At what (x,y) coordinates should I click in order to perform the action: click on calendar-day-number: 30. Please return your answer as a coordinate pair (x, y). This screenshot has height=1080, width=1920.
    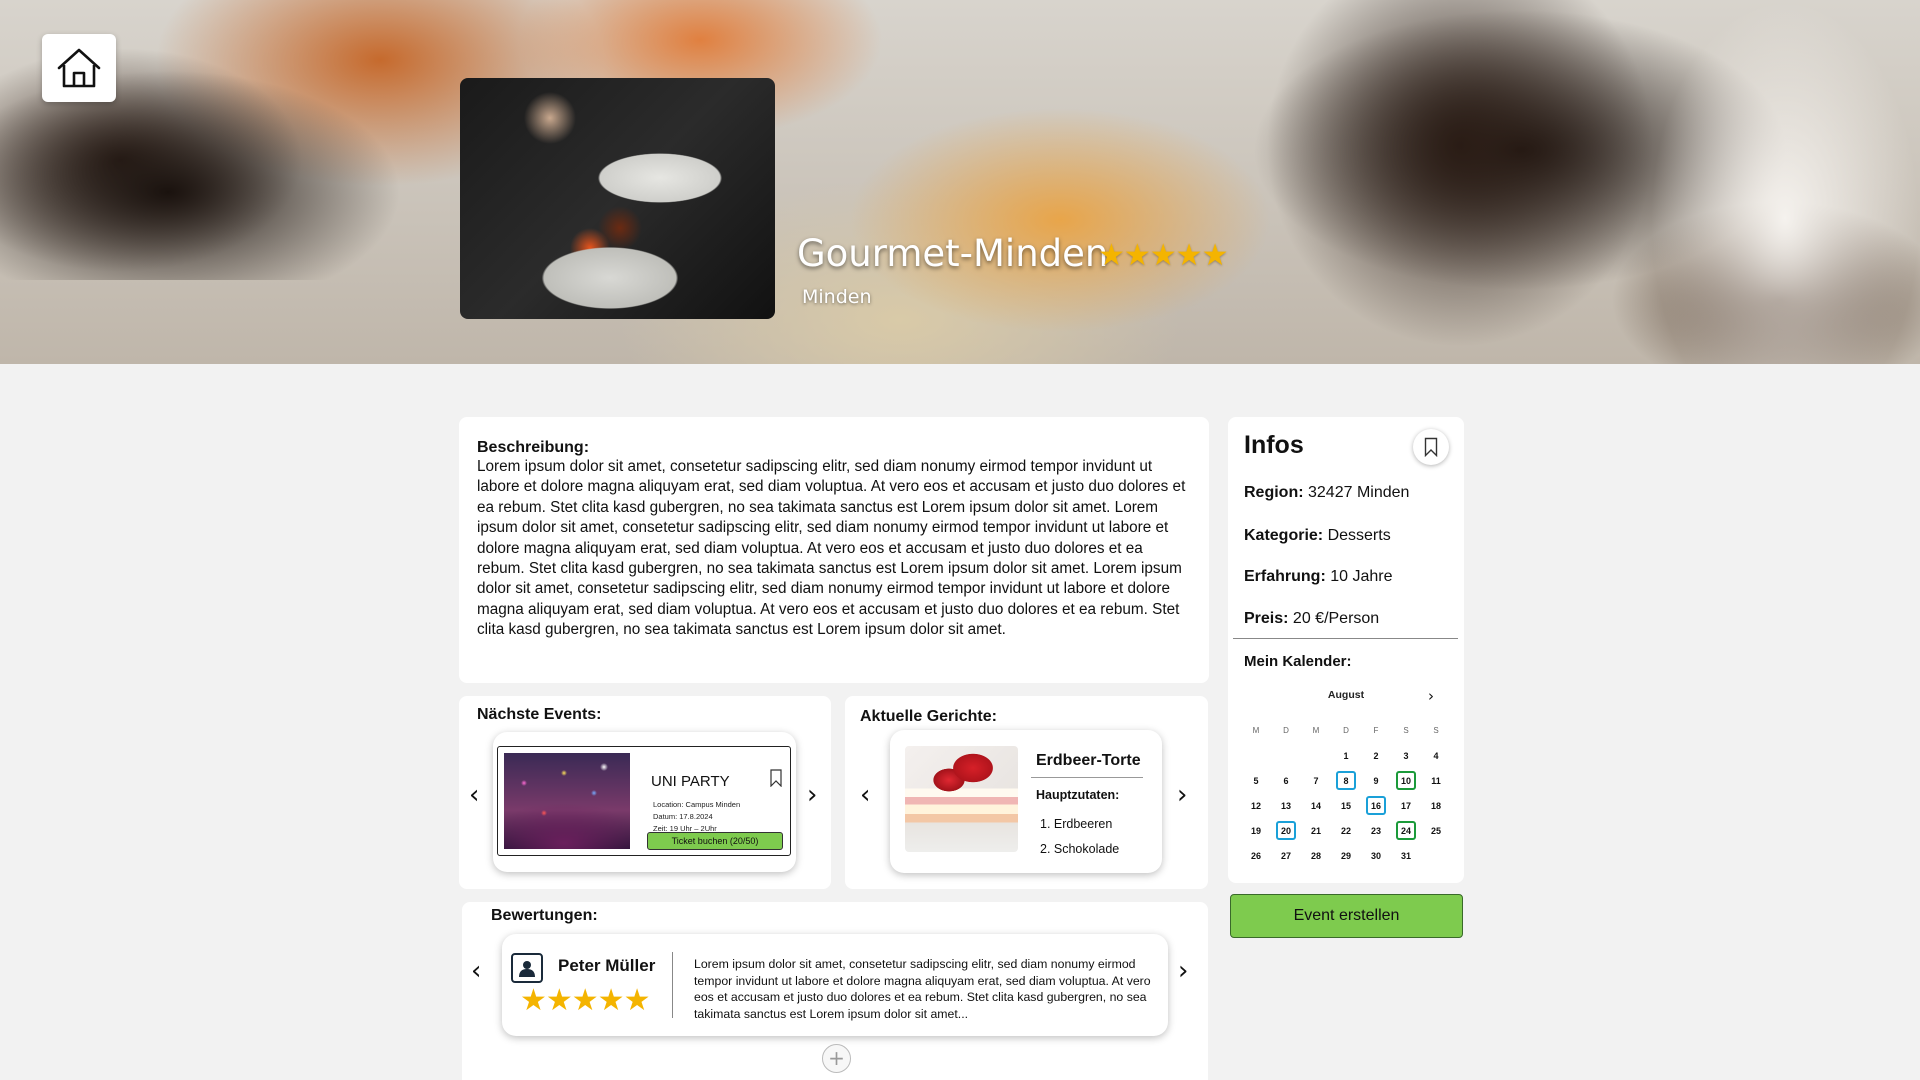
    Looking at the image, I should click on (1375, 855).